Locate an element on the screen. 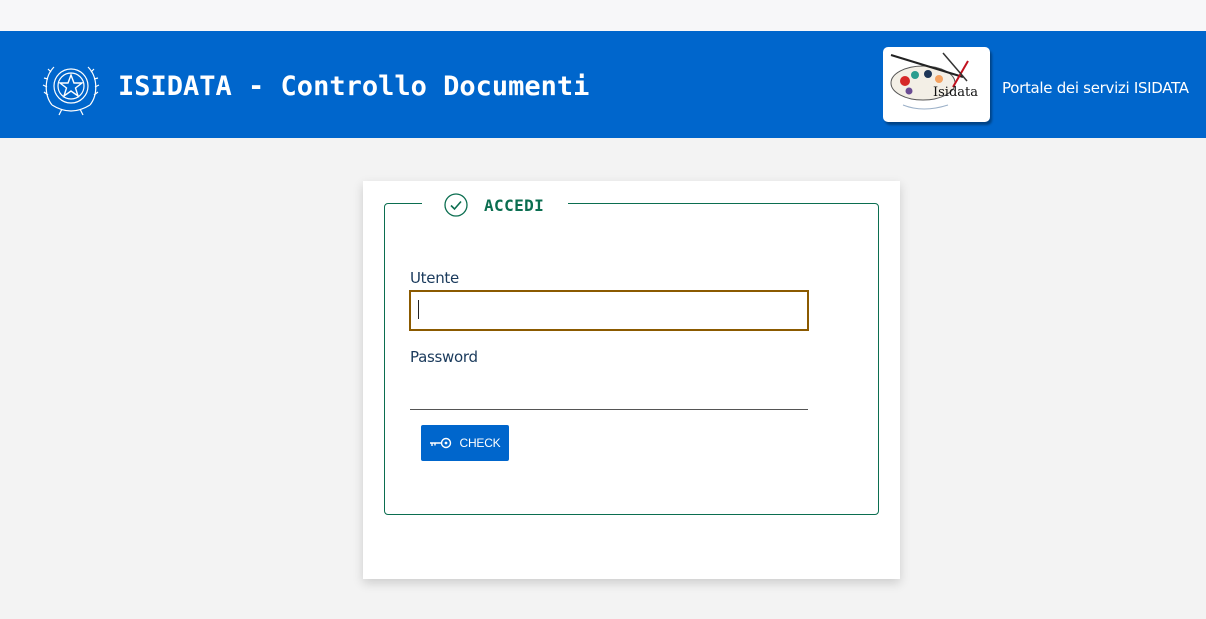  key-icon is located at coordinates (441, 443).